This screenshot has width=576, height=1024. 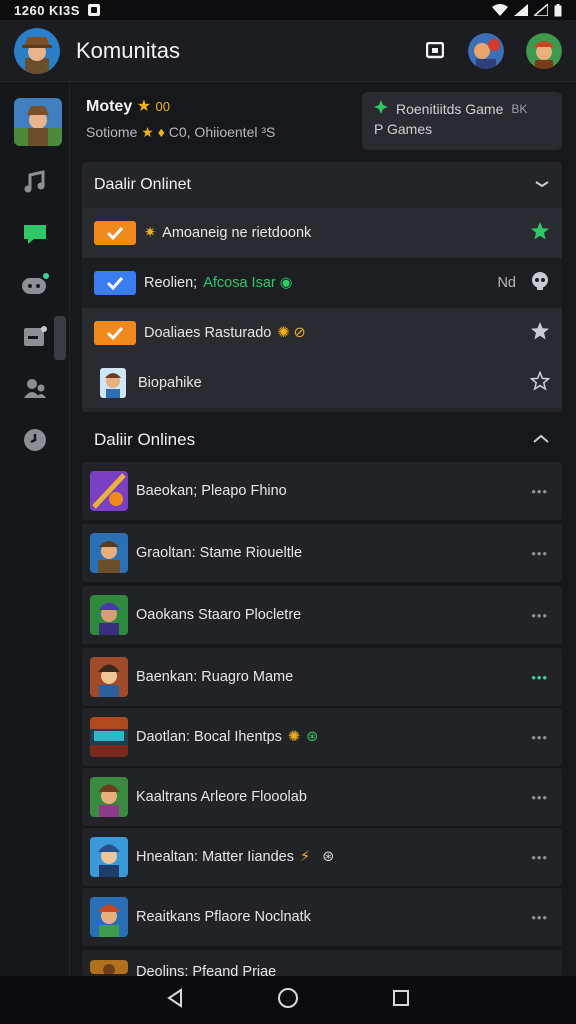 I want to click on sidebar-item-files, so click(x=35, y=338).